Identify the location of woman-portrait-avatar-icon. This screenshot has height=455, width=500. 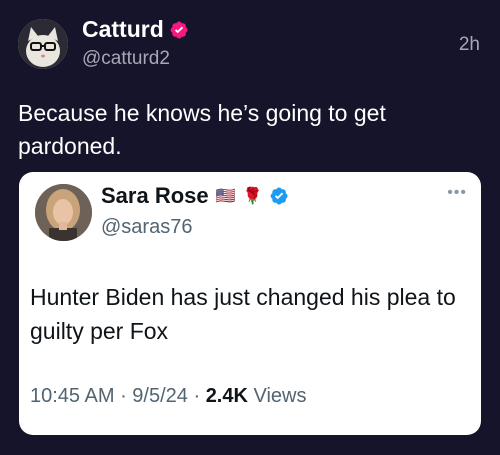
(63, 212).